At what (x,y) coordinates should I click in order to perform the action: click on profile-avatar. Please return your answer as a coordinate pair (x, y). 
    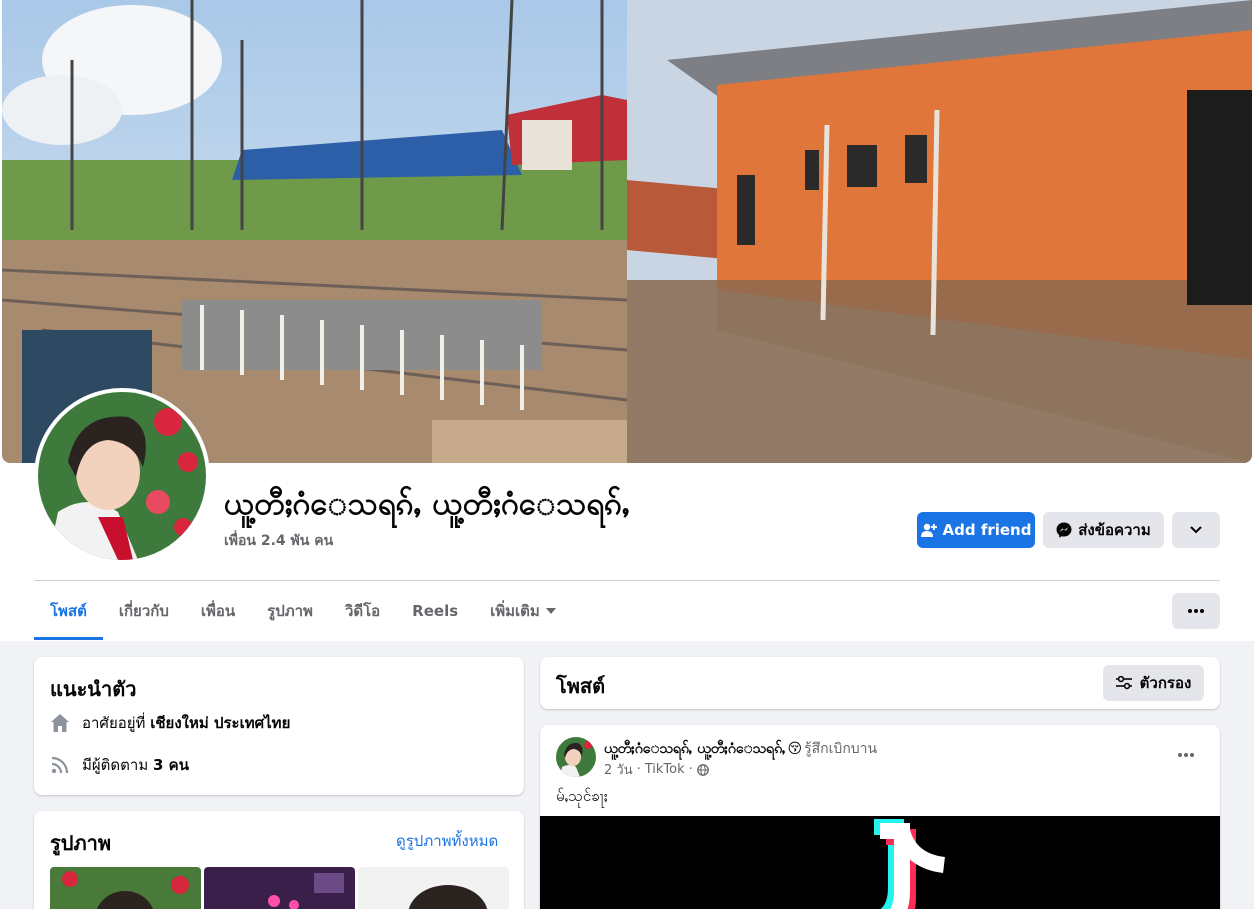
    Looking at the image, I should click on (122, 476).